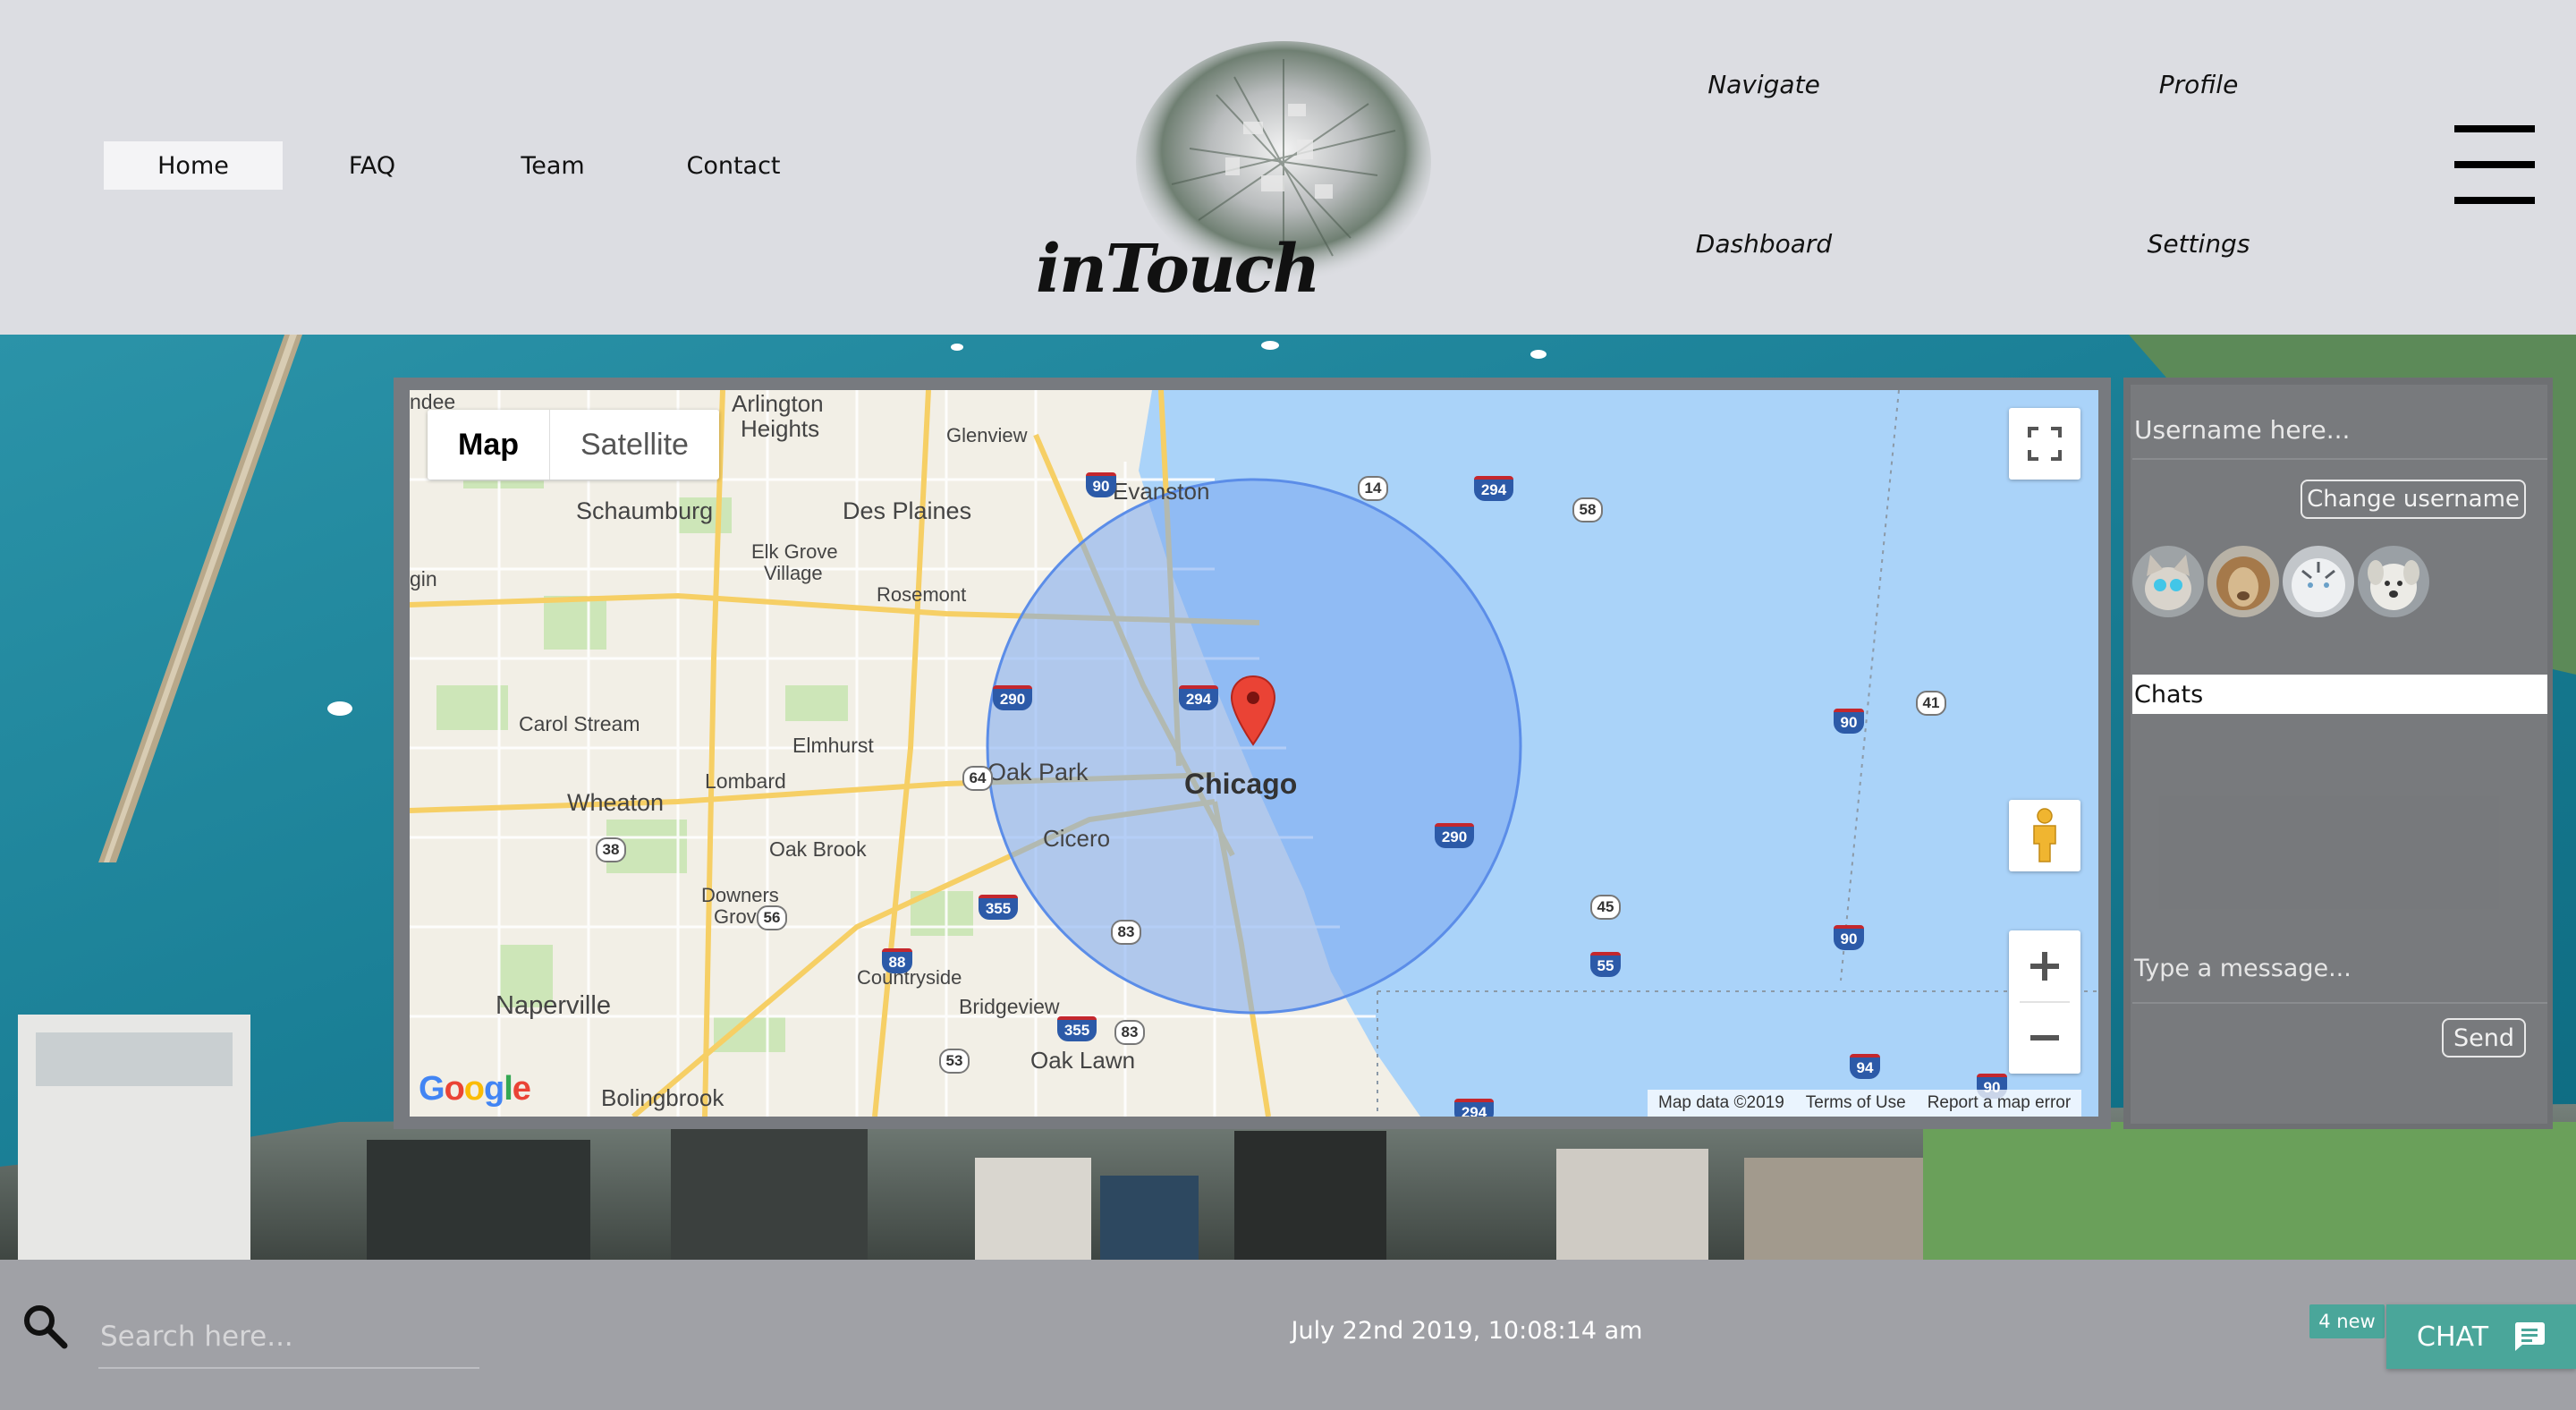  What do you see at coordinates (954, 1062) in the screenshot?
I see `highway-shield: 53` at bounding box center [954, 1062].